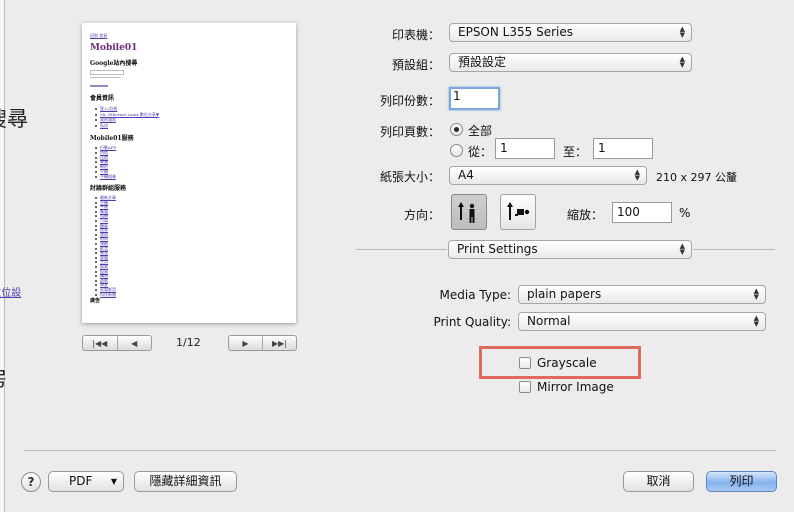 The height and width of the screenshot is (512, 794). Describe the element at coordinates (741, 481) in the screenshot. I see `print-button: 列印` at that location.